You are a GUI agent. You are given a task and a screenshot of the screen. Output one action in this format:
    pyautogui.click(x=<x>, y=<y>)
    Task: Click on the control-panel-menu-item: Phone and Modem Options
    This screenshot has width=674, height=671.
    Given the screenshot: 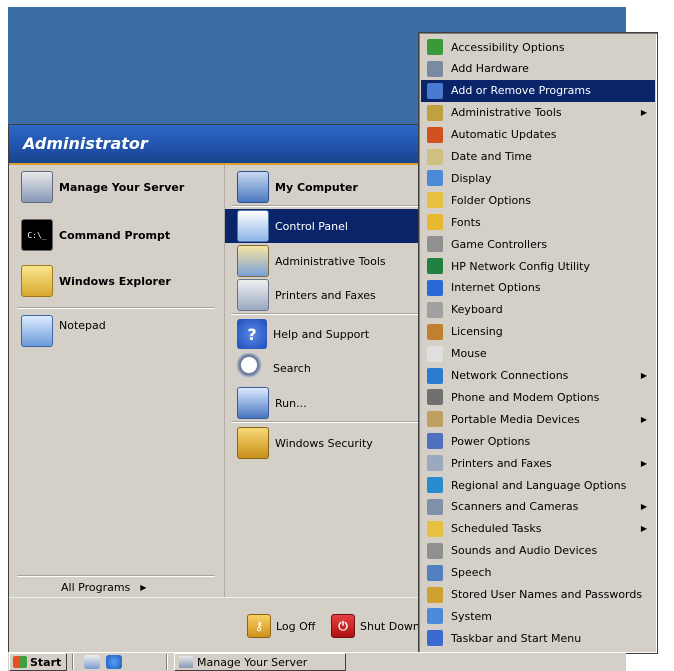 What is the action you would take?
    pyautogui.click(x=538, y=397)
    